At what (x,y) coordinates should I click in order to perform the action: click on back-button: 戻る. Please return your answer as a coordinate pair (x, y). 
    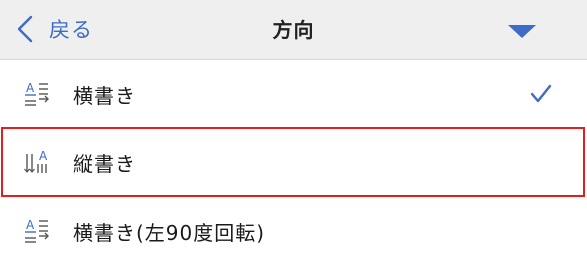
    Looking at the image, I should click on (53, 29).